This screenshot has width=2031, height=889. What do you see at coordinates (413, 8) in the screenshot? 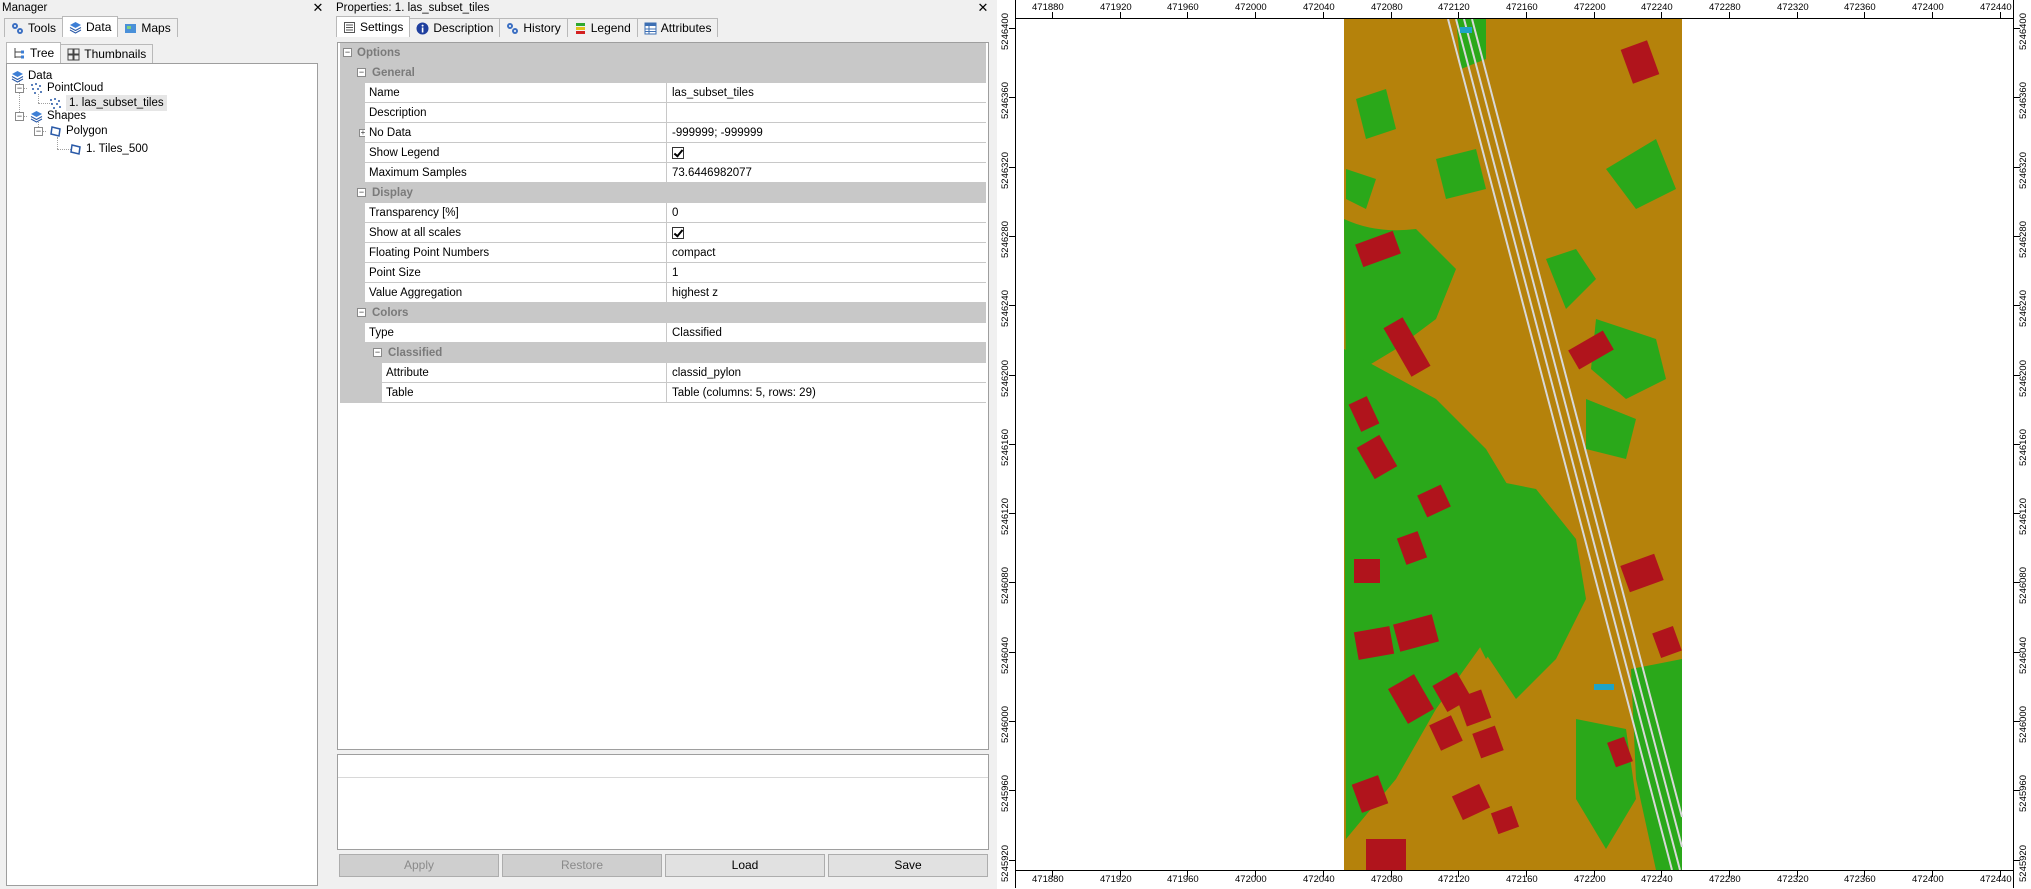
I see `properties-title: Properties: 1. las_subset_tiles` at bounding box center [413, 8].